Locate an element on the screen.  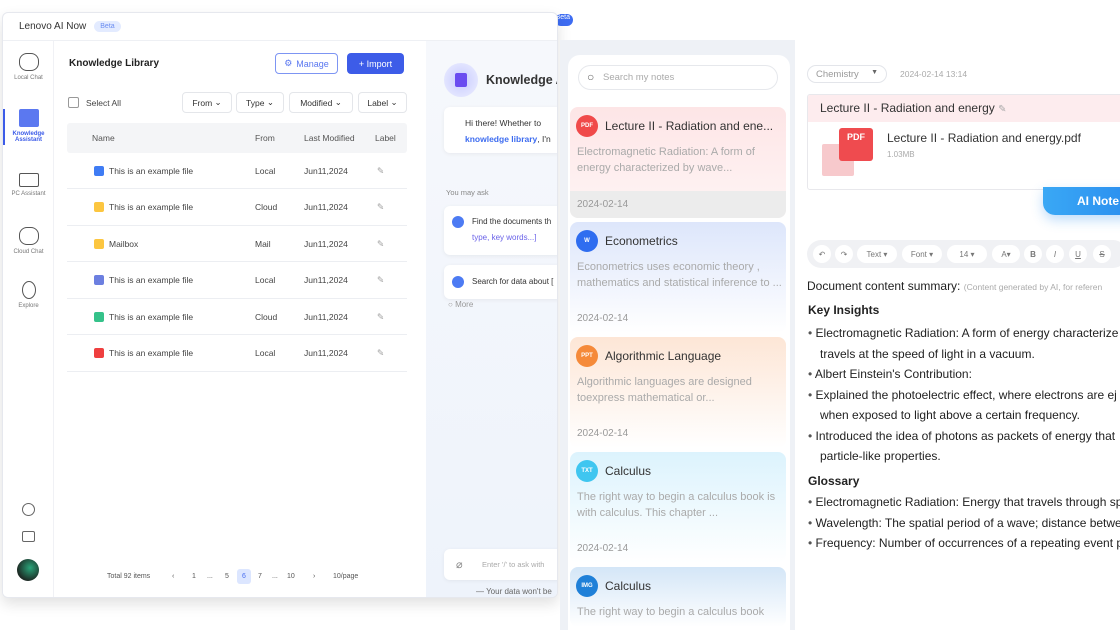
nav-label: PC Assistant is located at coordinates (28, 194).